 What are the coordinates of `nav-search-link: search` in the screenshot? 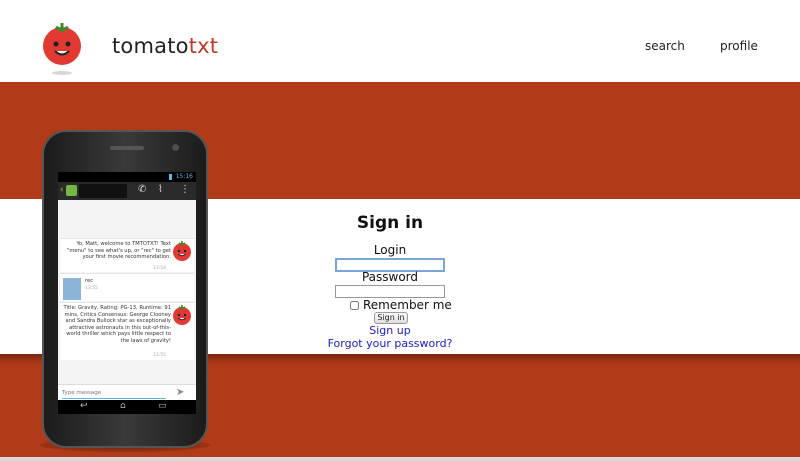 It's located at (665, 46).